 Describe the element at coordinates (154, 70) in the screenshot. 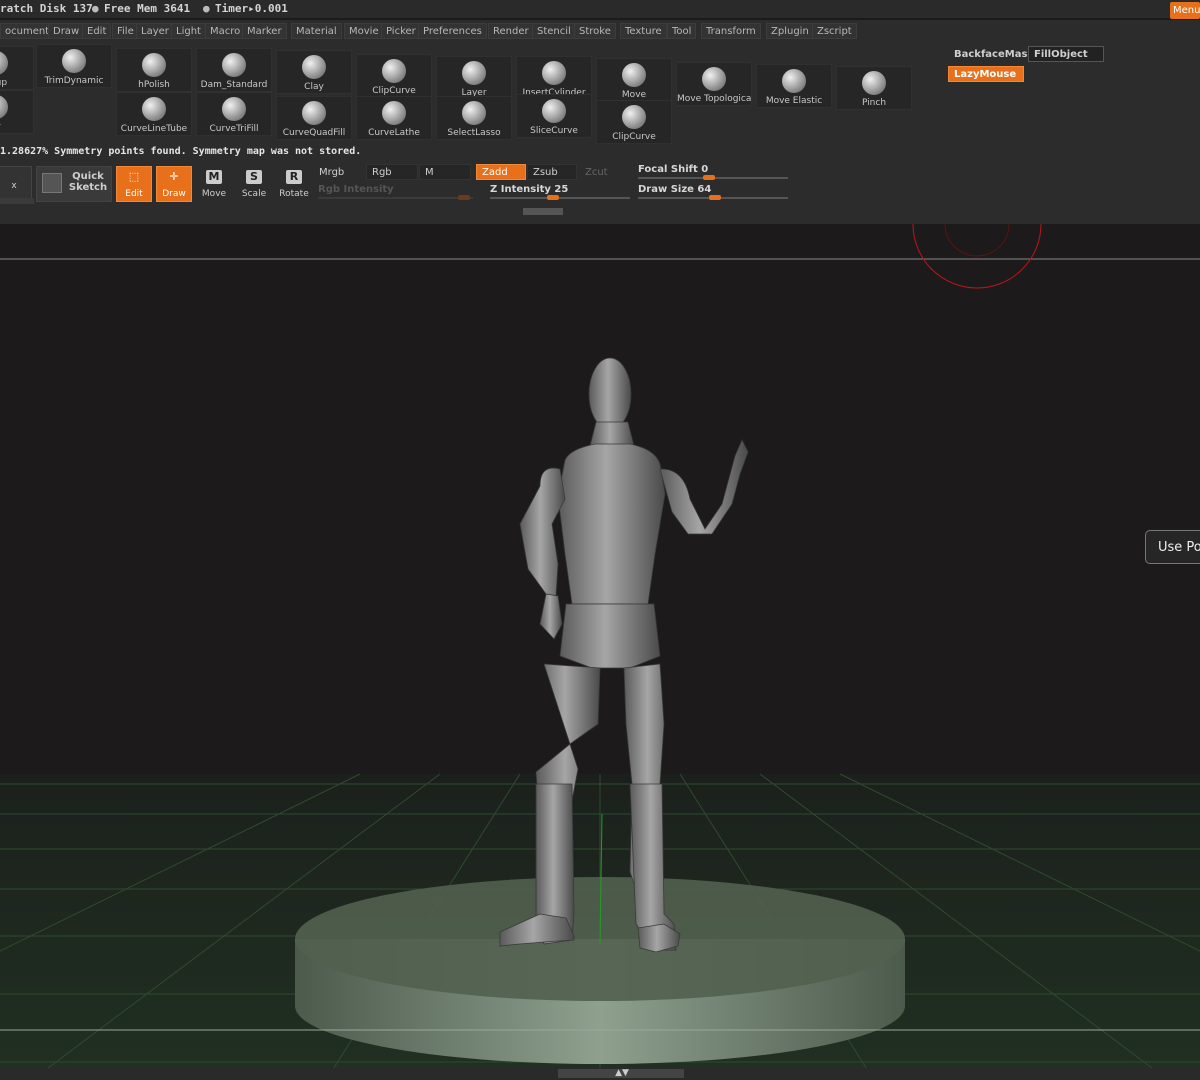

I see `brush-hpolish: hPolish` at that location.